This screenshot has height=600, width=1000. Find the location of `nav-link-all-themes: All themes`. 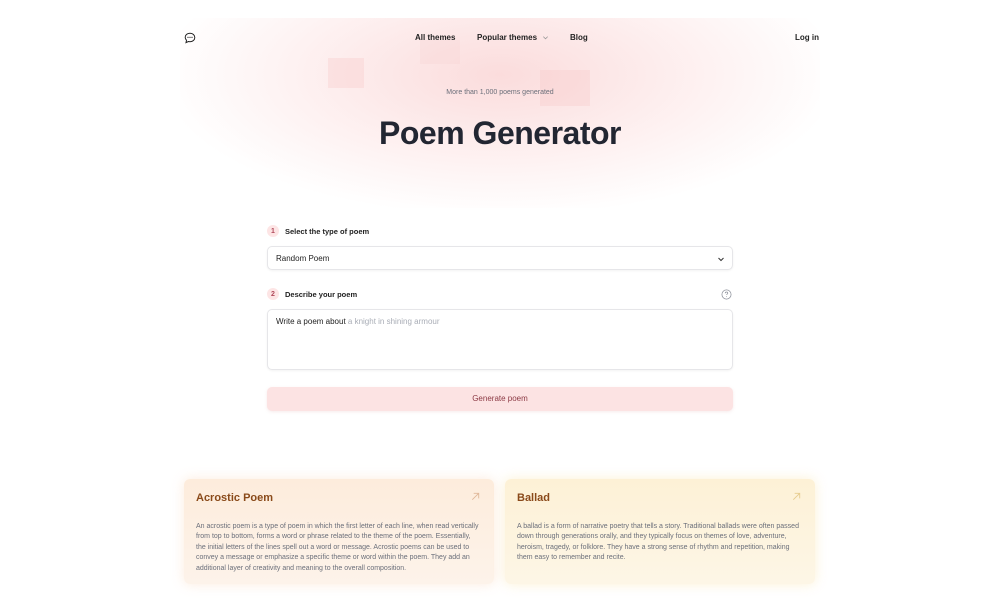

nav-link-all-themes: All themes is located at coordinates (435, 37).